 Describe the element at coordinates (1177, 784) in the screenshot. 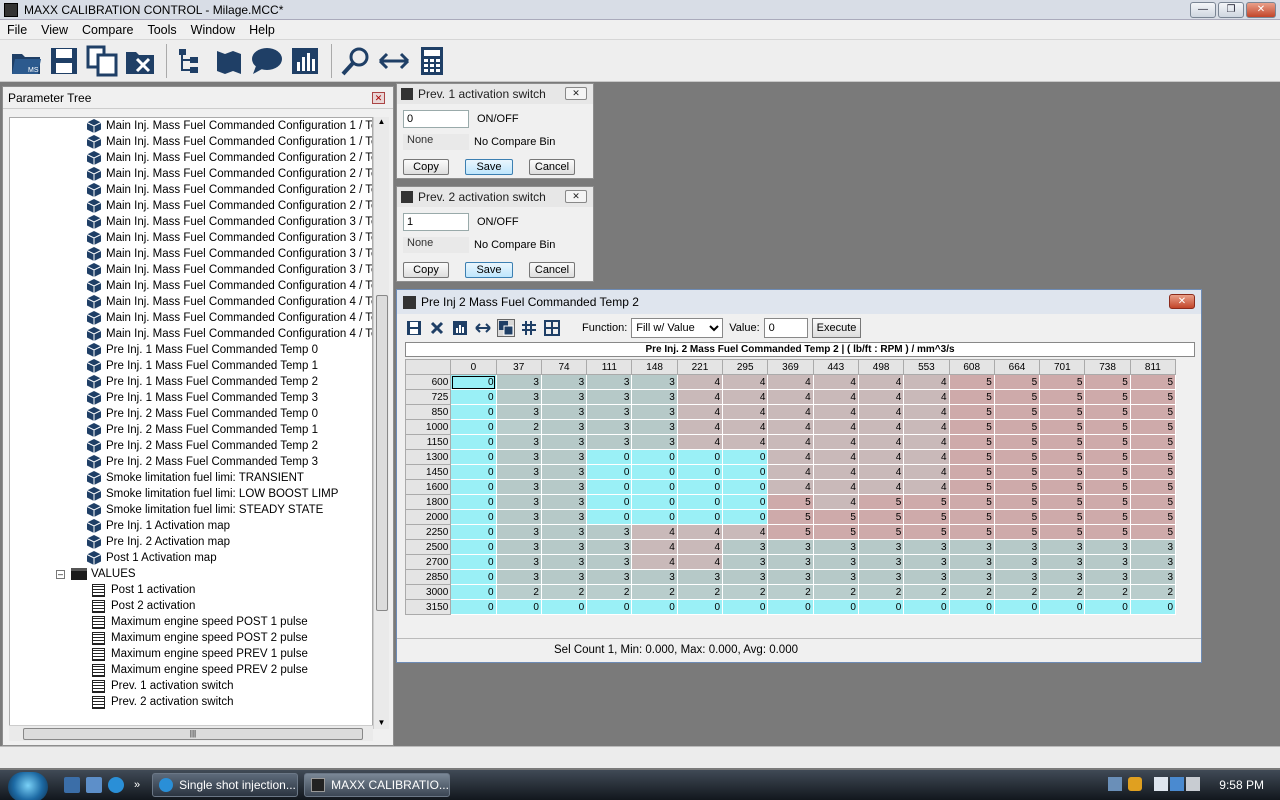

I see `connection-tray-icon` at that location.